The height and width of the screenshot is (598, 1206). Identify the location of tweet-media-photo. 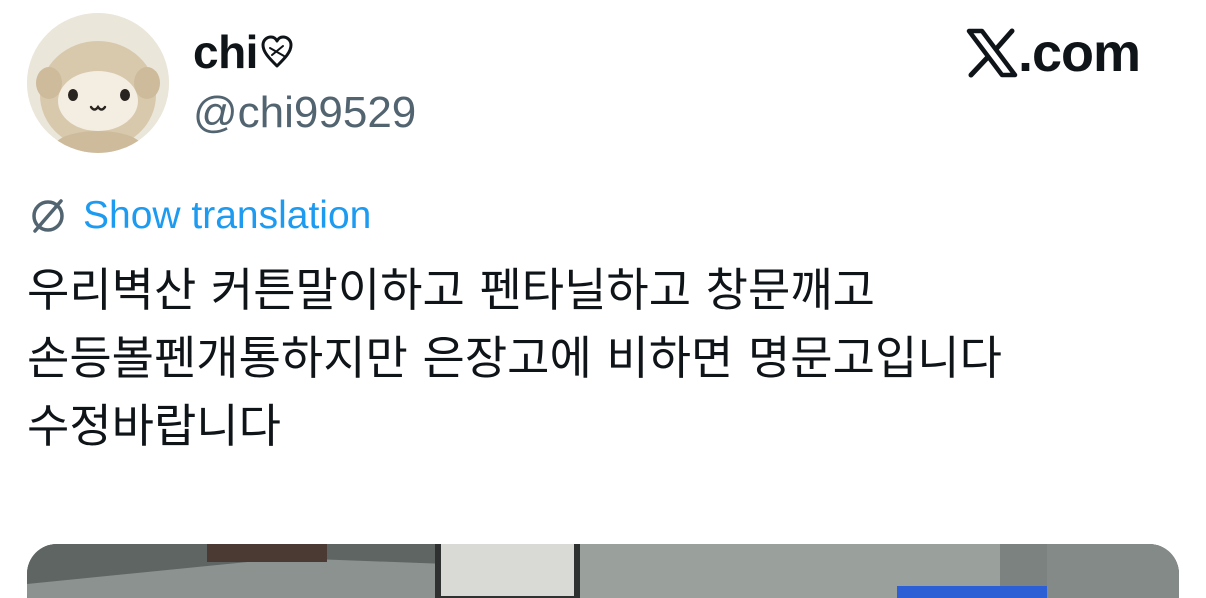
(603, 571).